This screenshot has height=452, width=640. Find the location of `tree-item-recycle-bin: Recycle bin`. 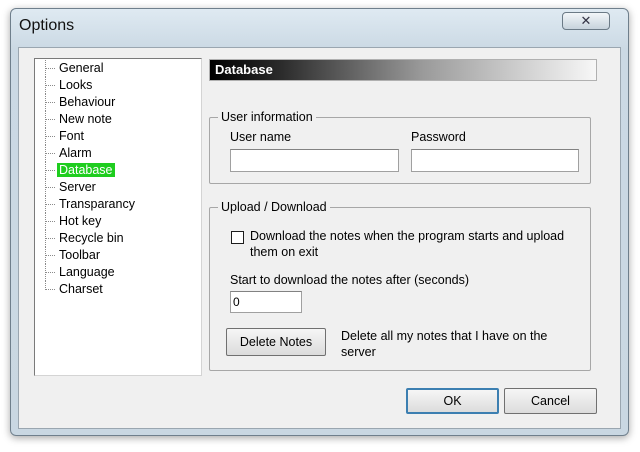

tree-item-recycle-bin: Recycle bin is located at coordinates (87, 238).